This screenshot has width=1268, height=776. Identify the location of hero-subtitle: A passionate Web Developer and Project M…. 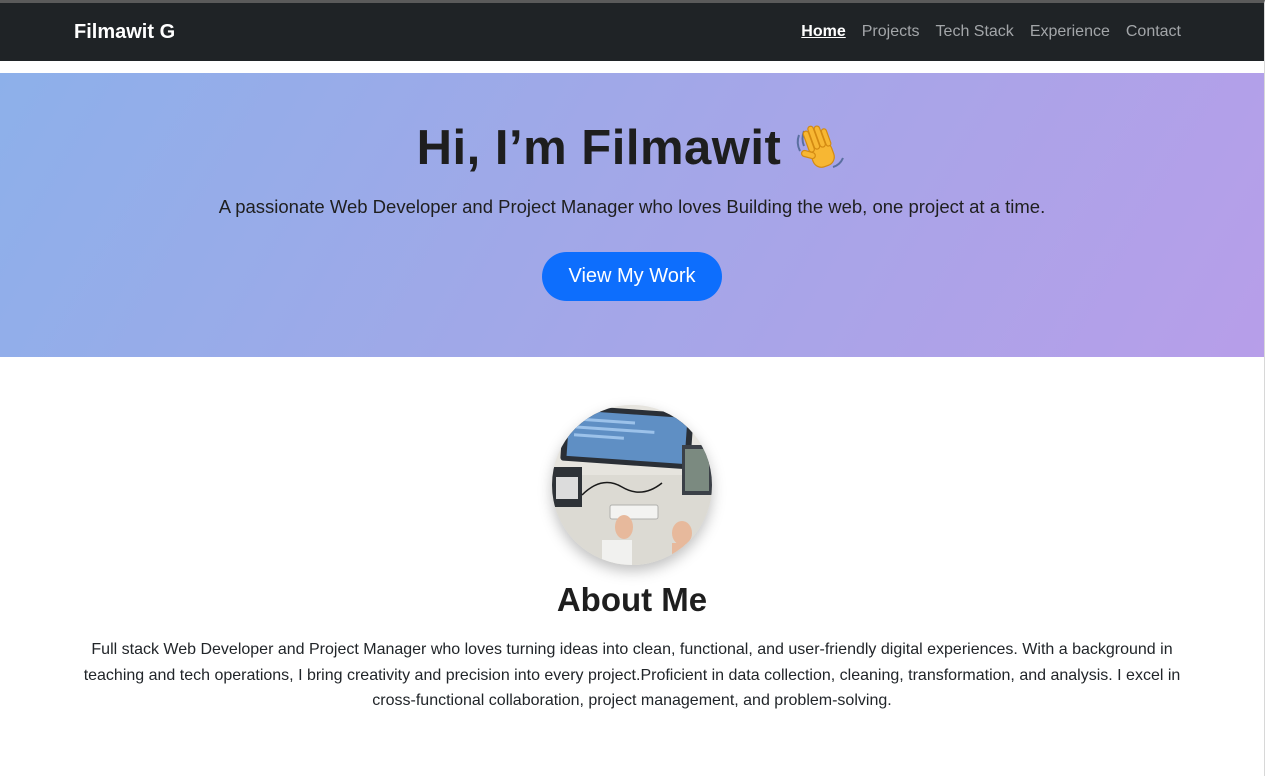
(632, 206).